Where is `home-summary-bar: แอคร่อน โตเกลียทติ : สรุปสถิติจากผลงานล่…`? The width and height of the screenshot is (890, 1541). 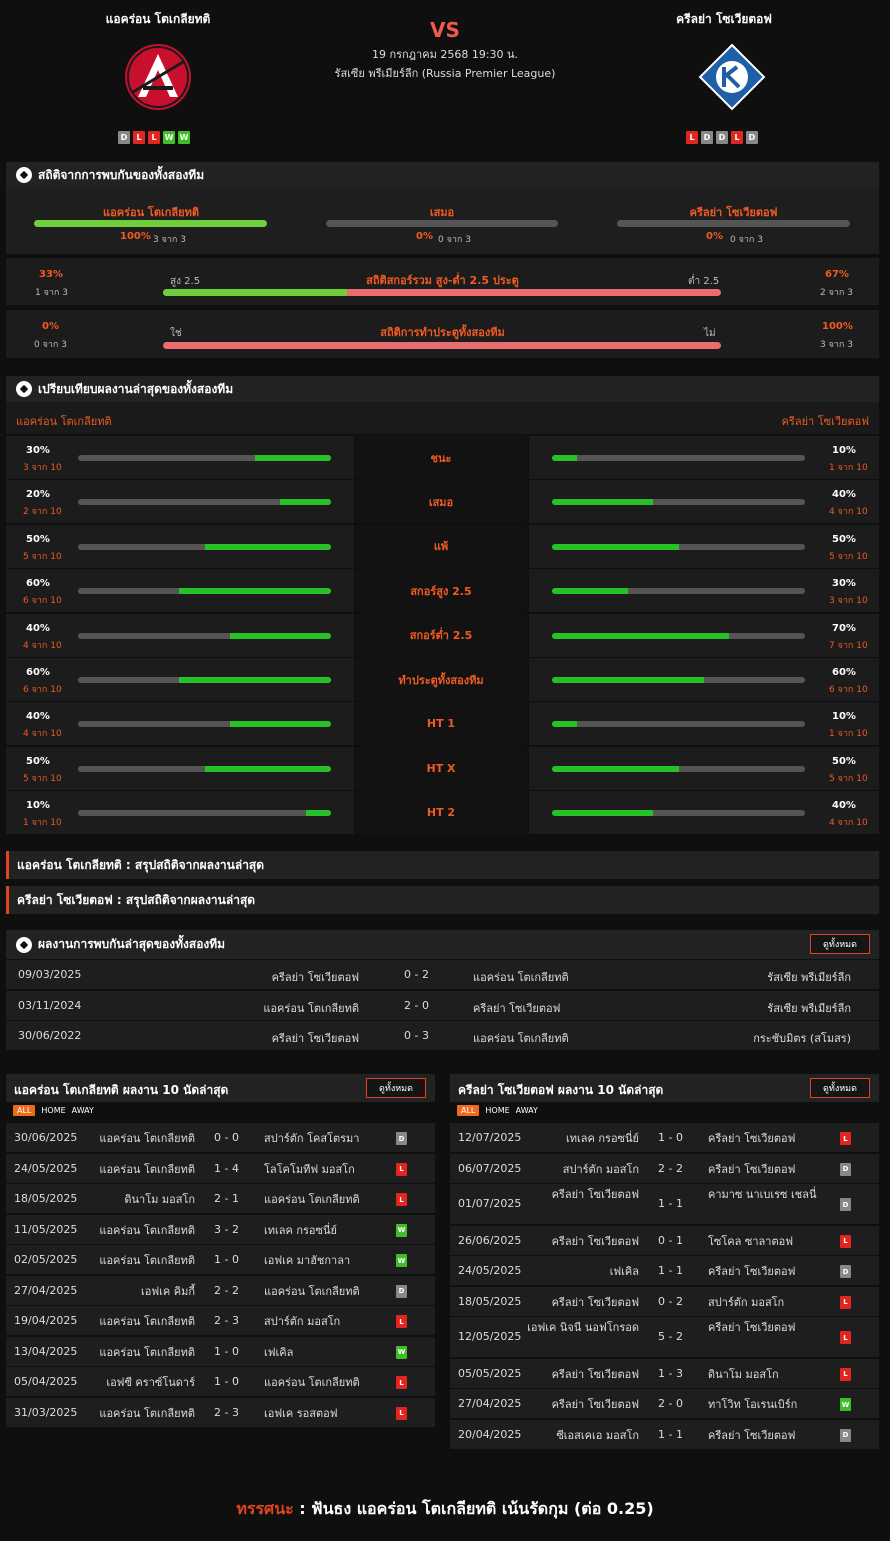 home-summary-bar: แอคร่อน โตเกลียทติ : สรุปสถิติจากผลงานล่… is located at coordinates (442, 865).